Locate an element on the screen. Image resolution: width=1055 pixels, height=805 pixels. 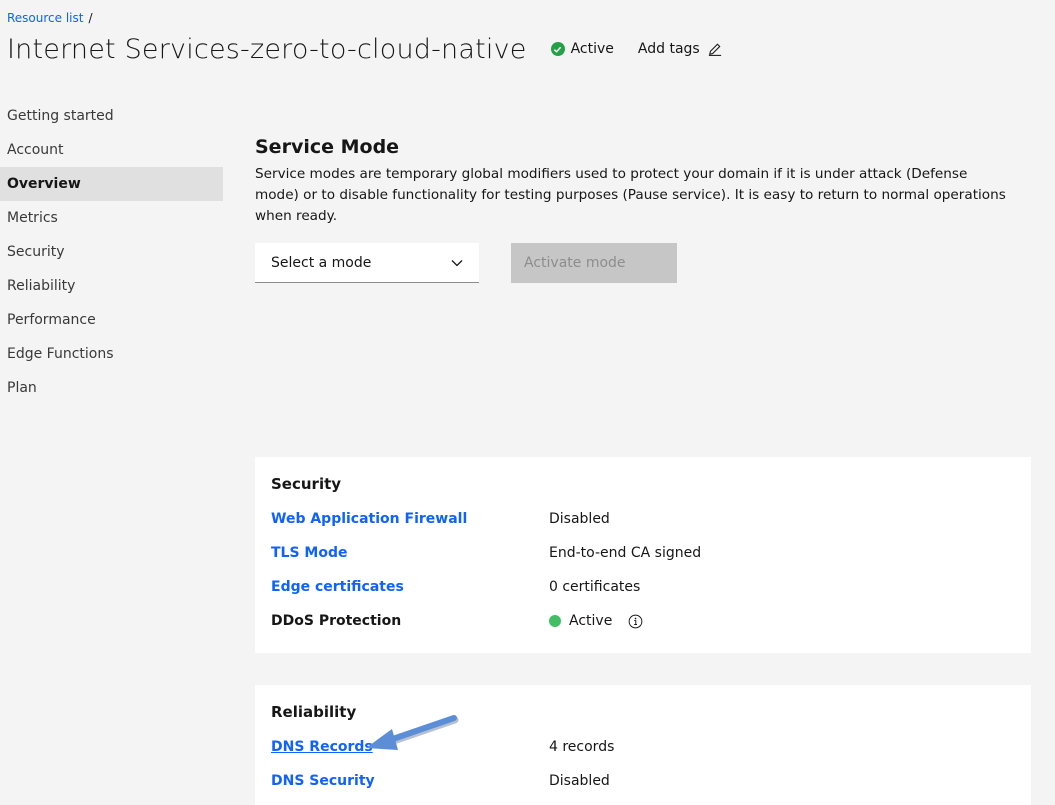
status-badge: Active is located at coordinates (582, 49).